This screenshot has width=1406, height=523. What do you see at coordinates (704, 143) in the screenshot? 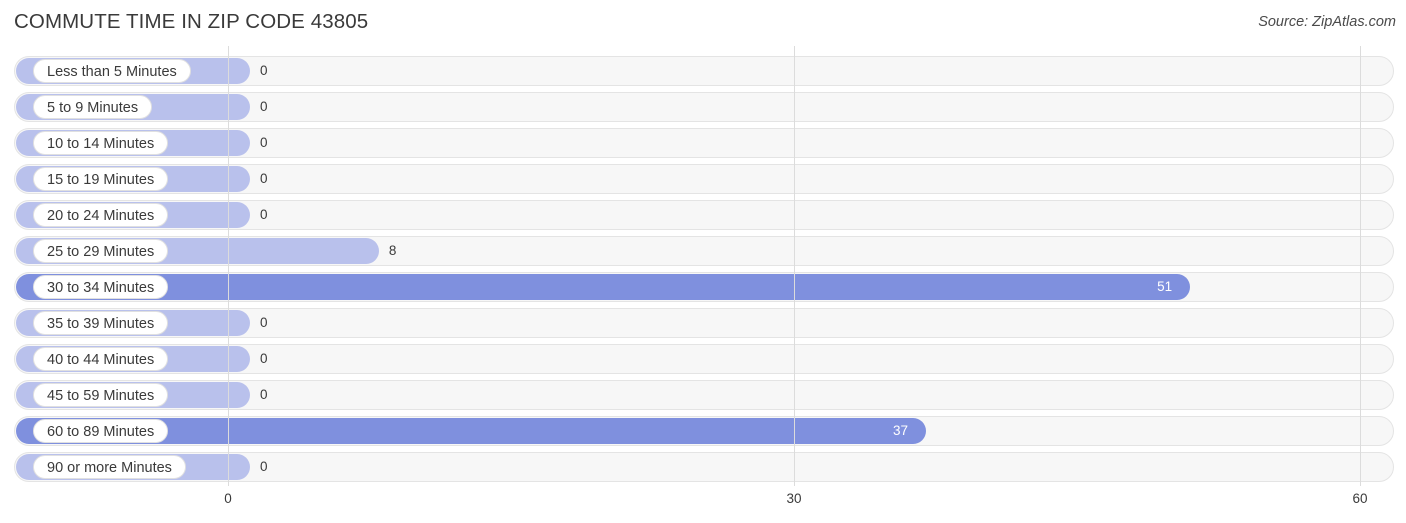
I see `bar-row: 0 10 to 14 Minutes` at bounding box center [704, 143].